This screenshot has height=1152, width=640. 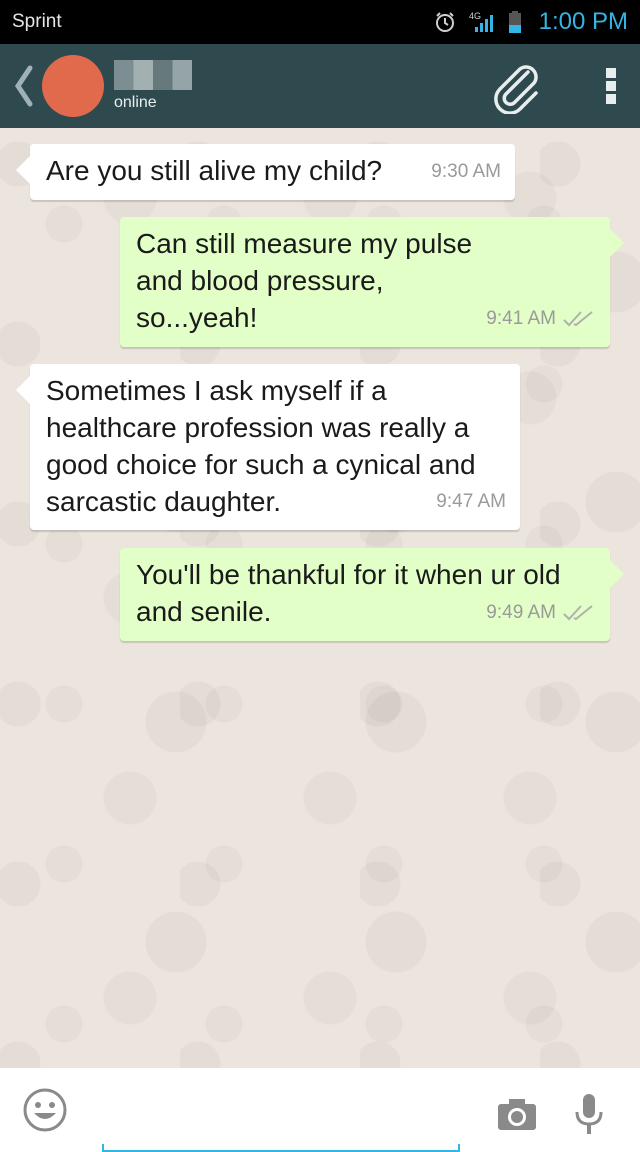 What do you see at coordinates (135, 102) in the screenshot?
I see `contact-status: online` at bounding box center [135, 102].